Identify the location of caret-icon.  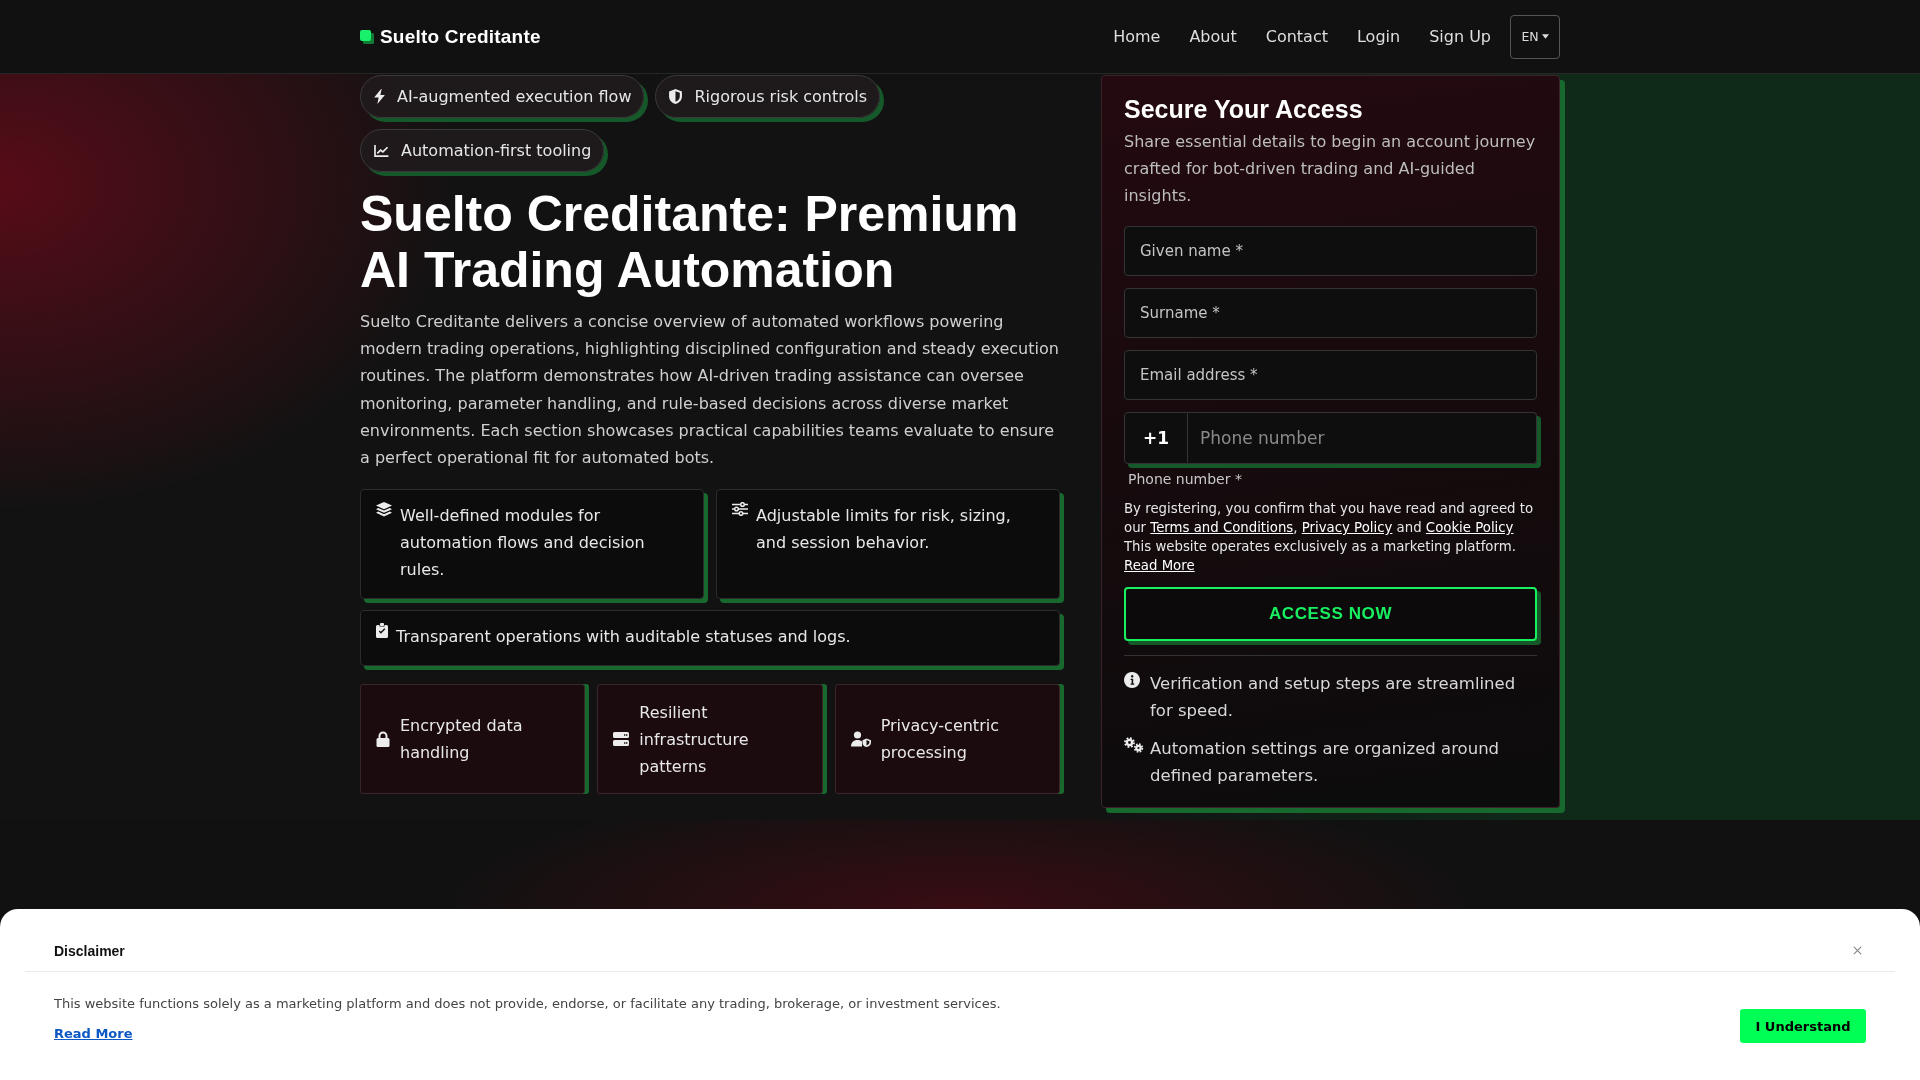
(1545, 36).